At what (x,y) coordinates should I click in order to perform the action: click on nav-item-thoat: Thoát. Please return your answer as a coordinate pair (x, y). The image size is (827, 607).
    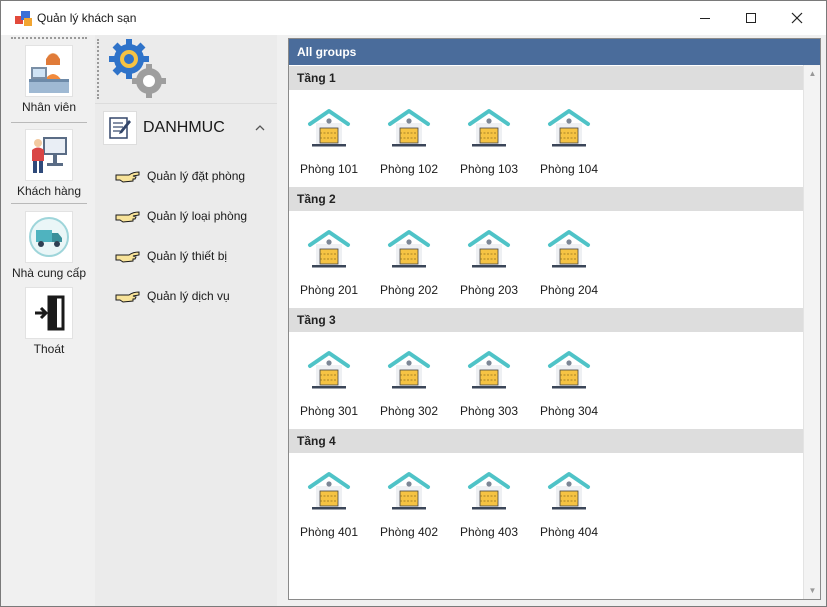
    Looking at the image, I should click on (49, 321).